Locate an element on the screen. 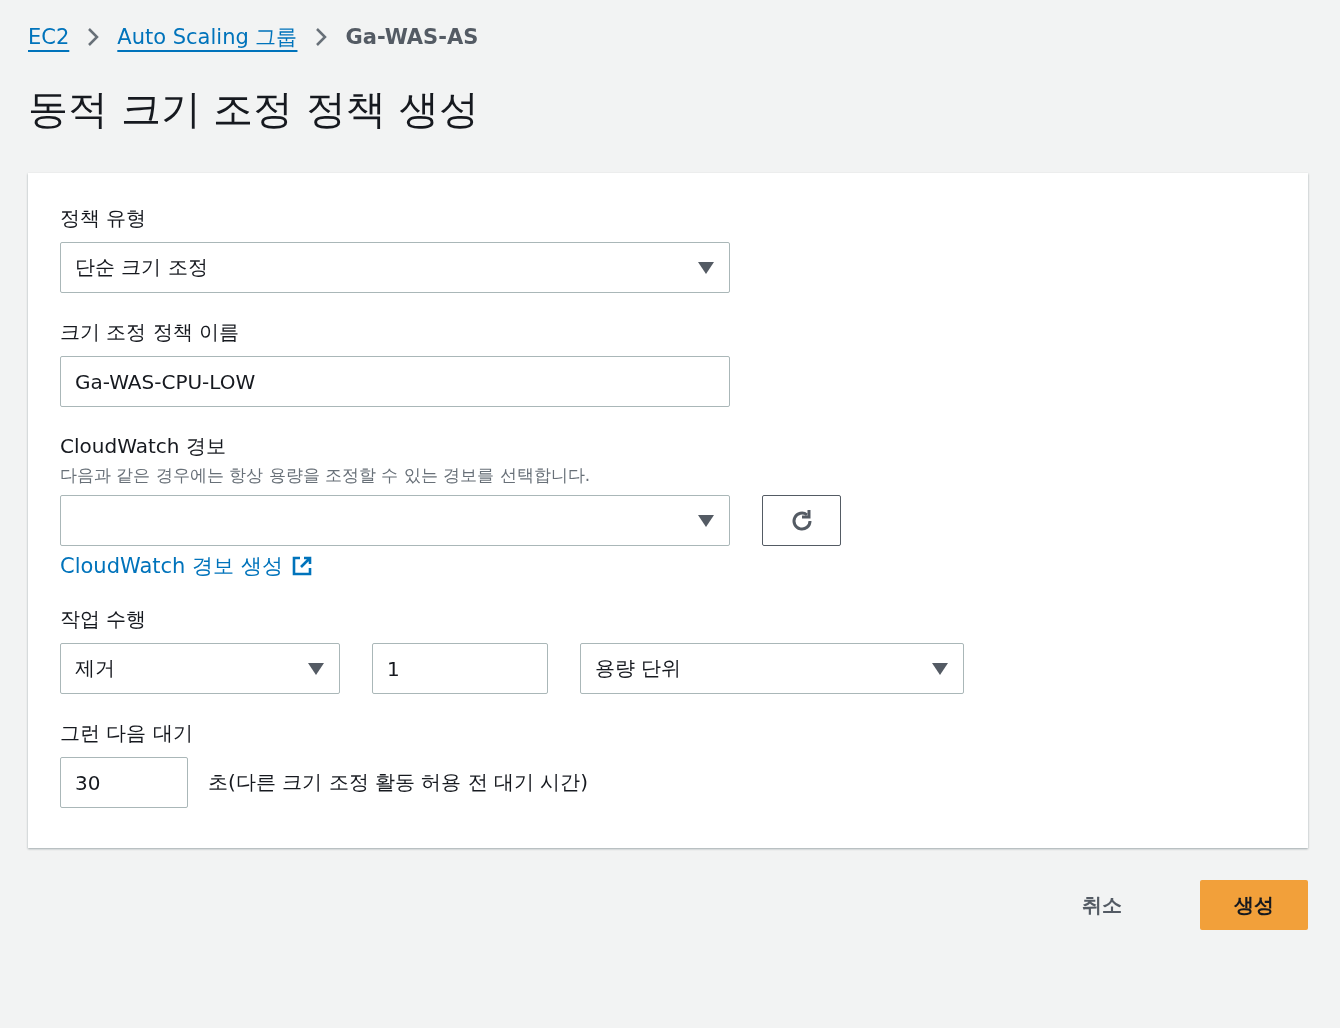  cancel-button: 취소 is located at coordinates (1102, 905).